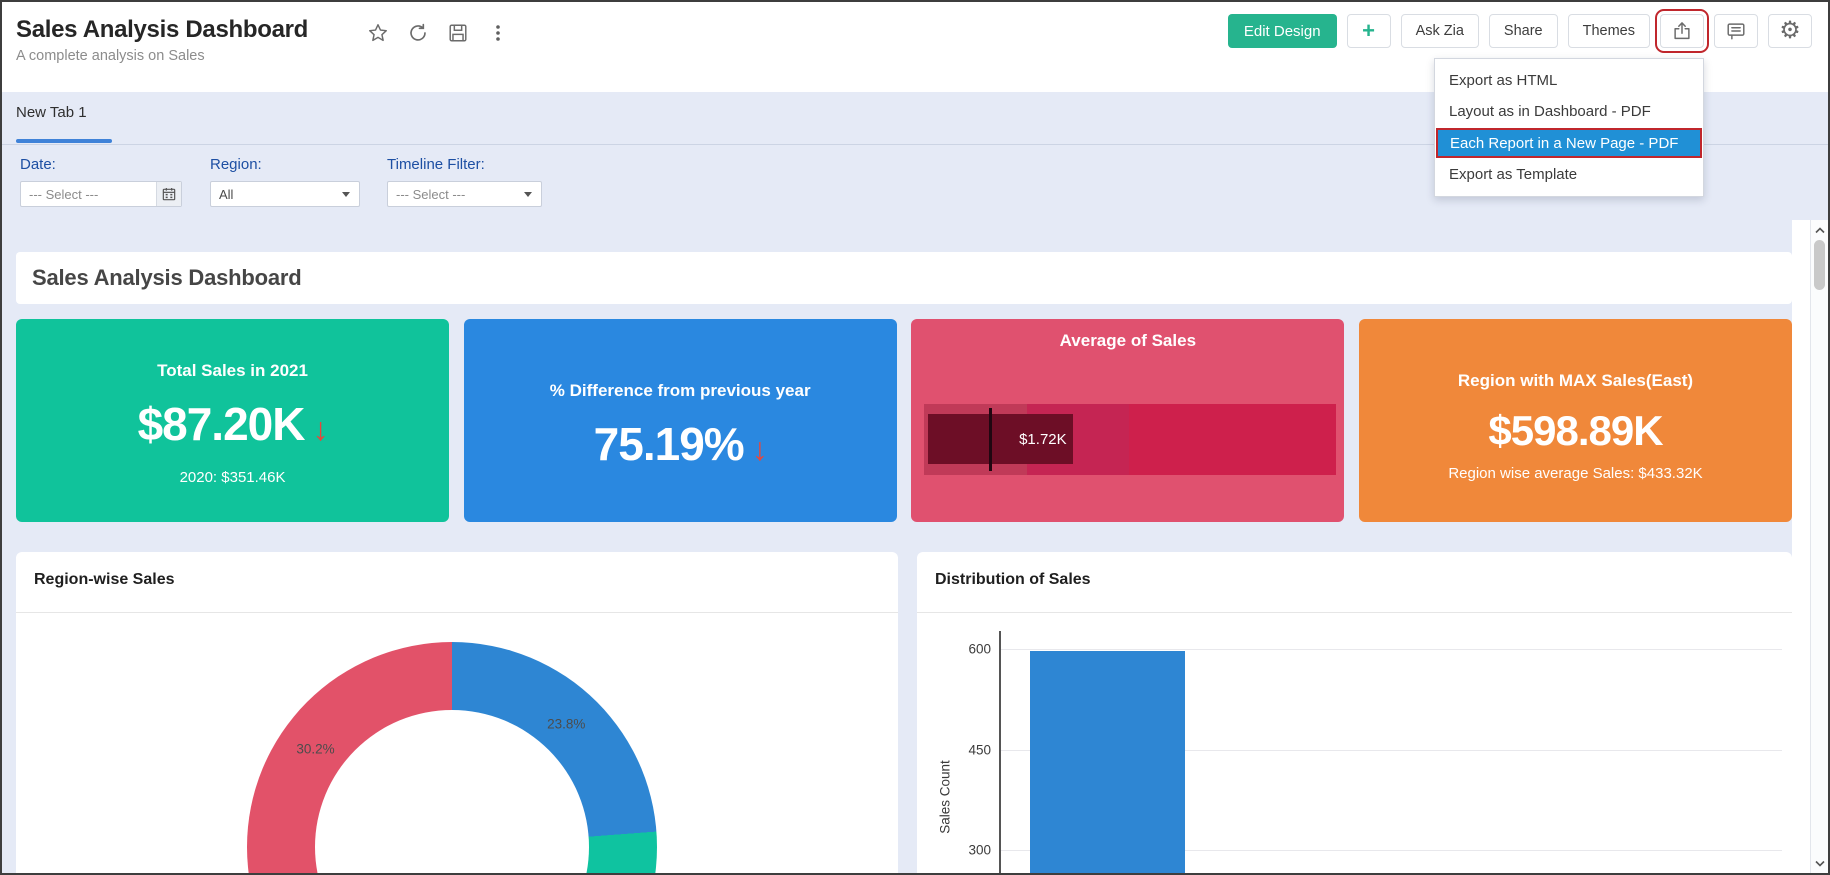 The height and width of the screenshot is (875, 1830). What do you see at coordinates (1569, 174) in the screenshot?
I see `export-menu-item: Export as Template` at bounding box center [1569, 174].